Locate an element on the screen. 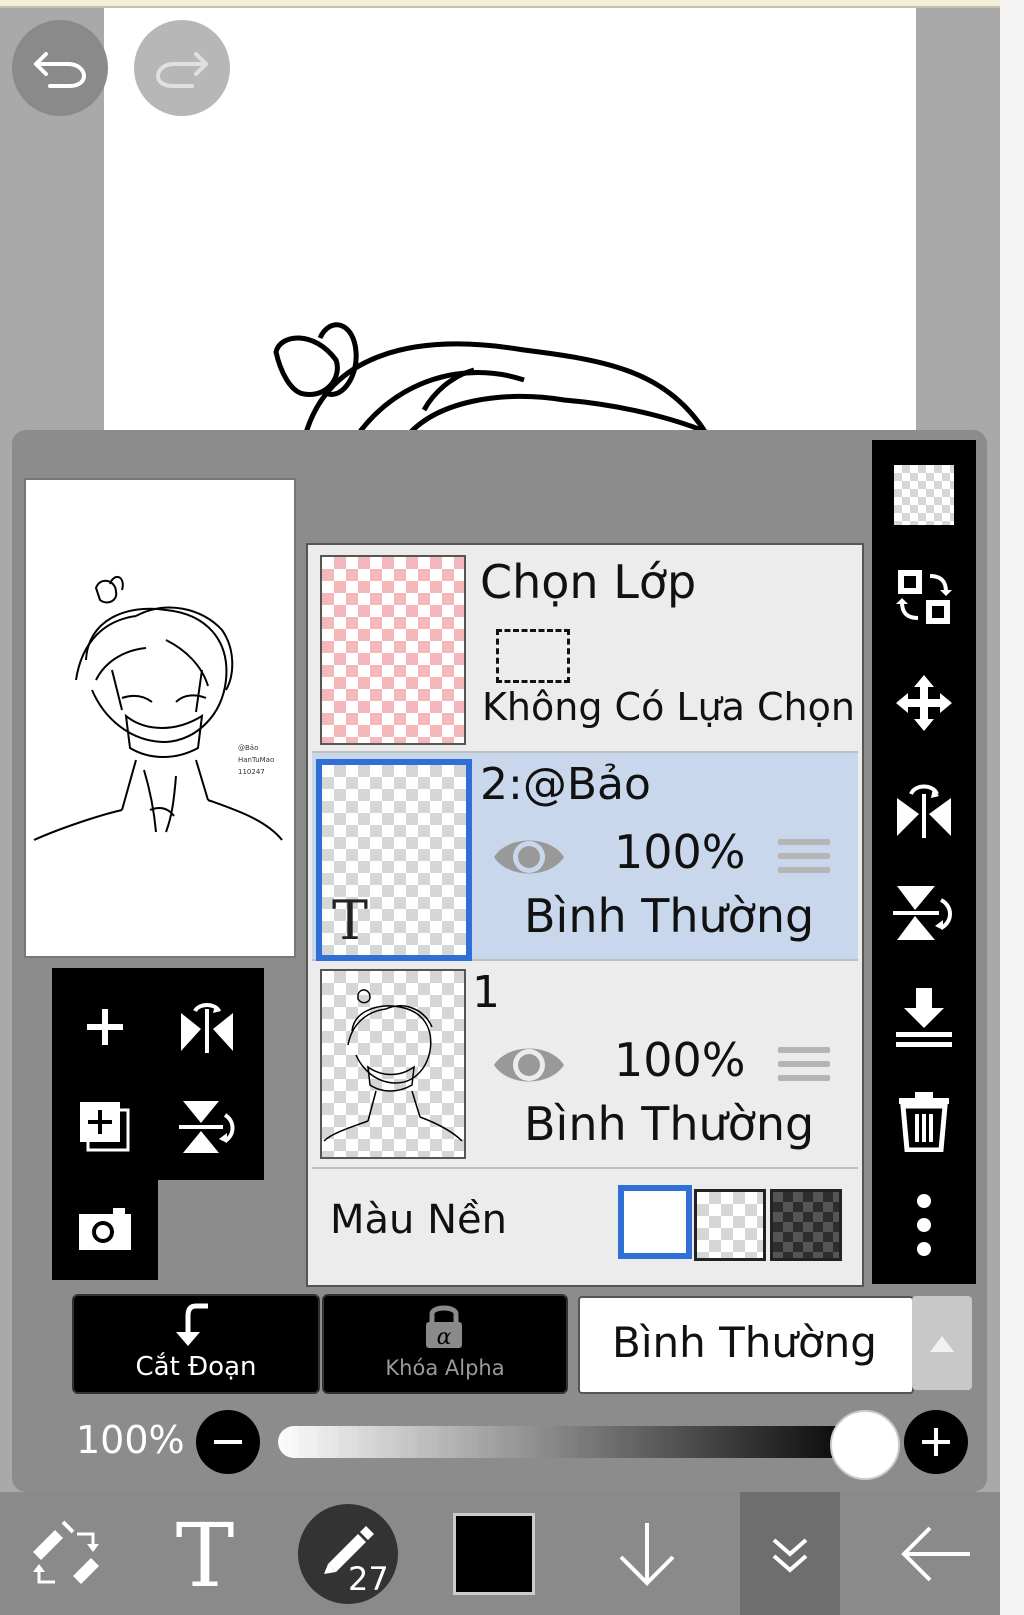 The image size is (1024, 1615). undo-icon is located at coordinates (60, 70).